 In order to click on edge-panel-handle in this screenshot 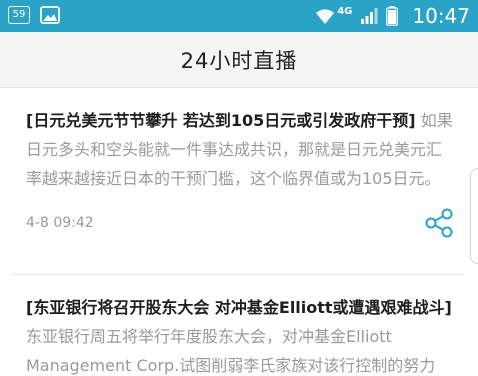, I will do `click(474, 216)`.